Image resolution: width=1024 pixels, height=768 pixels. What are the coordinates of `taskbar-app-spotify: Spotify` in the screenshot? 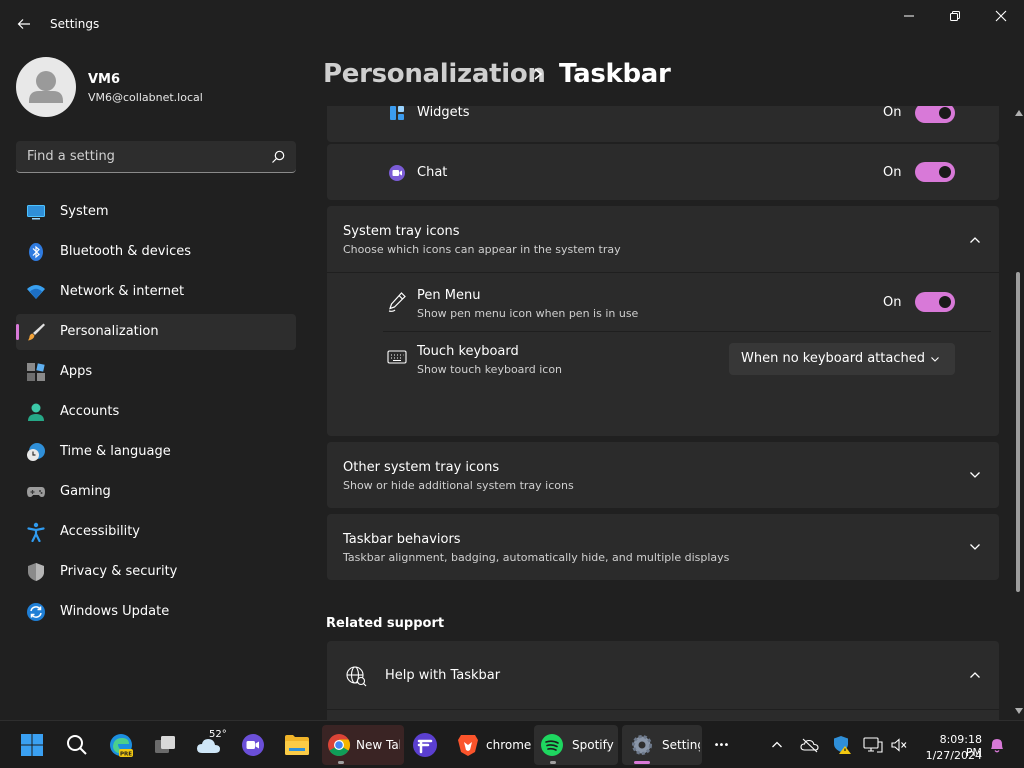 It's located at (576, 745).